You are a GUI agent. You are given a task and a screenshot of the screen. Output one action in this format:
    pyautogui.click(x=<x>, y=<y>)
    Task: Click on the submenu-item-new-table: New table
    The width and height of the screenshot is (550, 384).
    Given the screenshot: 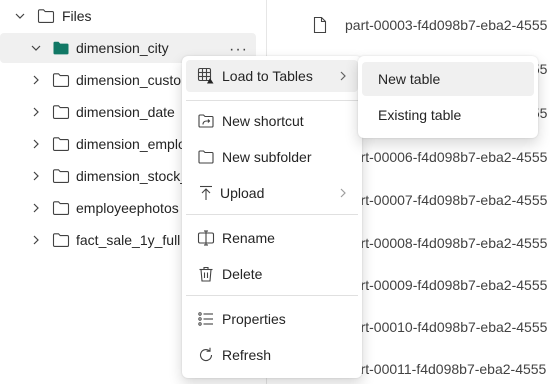 What is the action you would take?
    pyautogui.click(x=448, y=79)
    